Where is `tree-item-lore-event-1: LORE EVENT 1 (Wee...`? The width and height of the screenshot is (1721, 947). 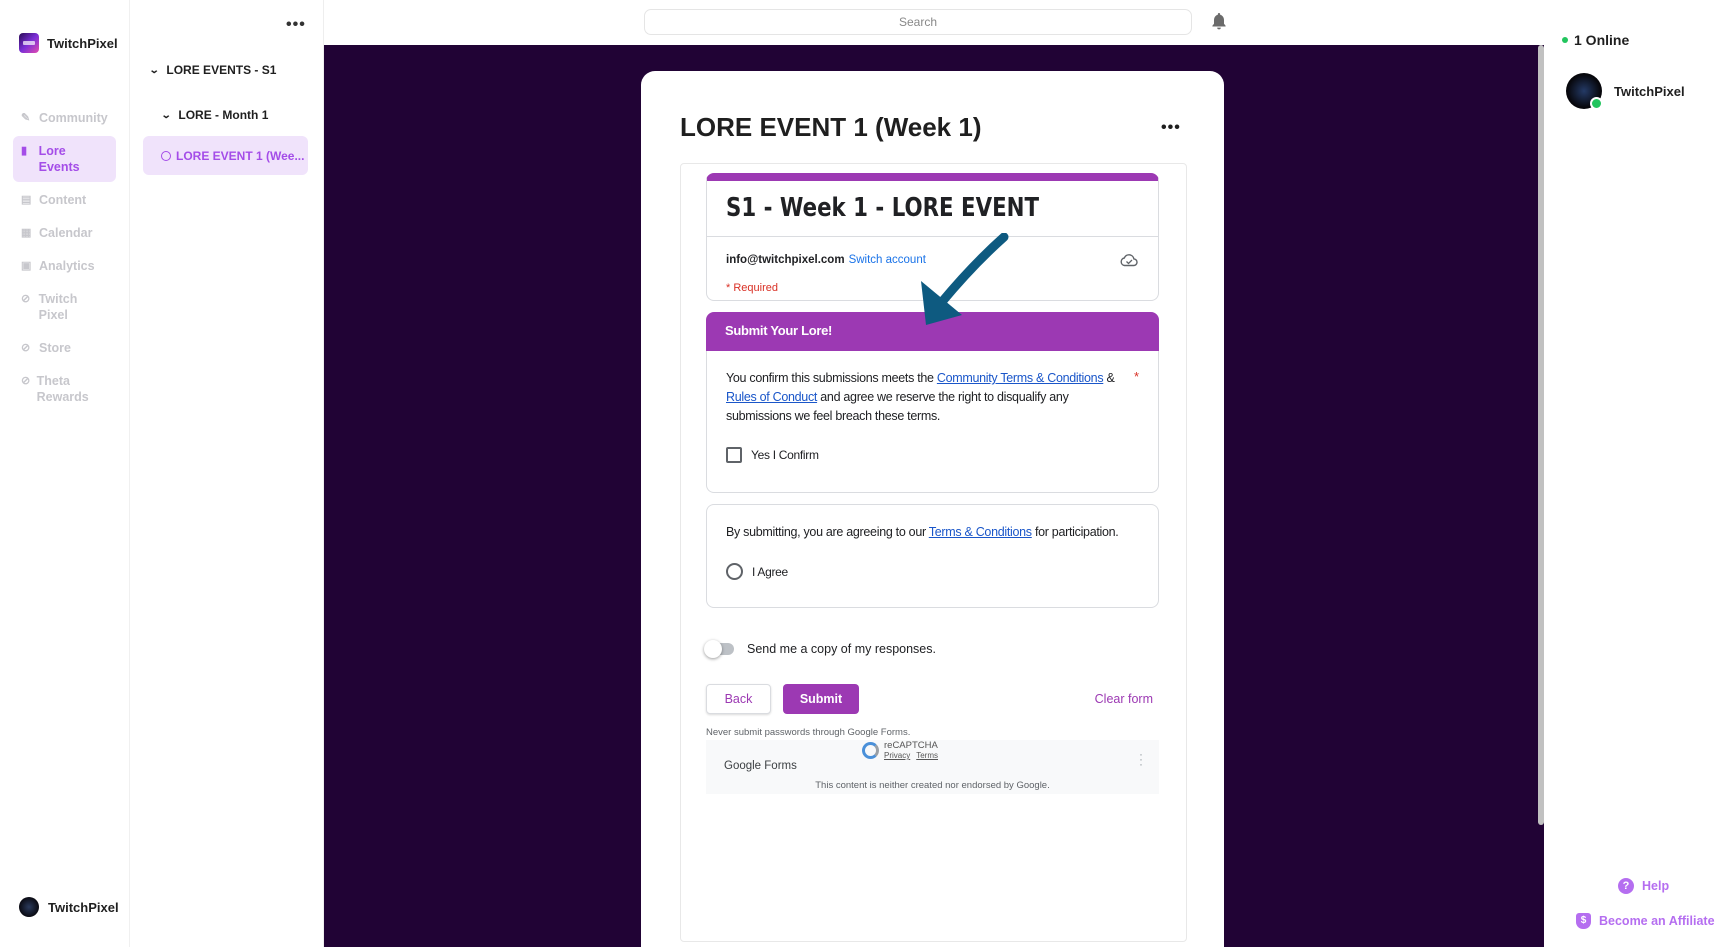 tree-item-lore-event-1: LORE EVENT 1 (Wee... is located at coordinates (225, 155).